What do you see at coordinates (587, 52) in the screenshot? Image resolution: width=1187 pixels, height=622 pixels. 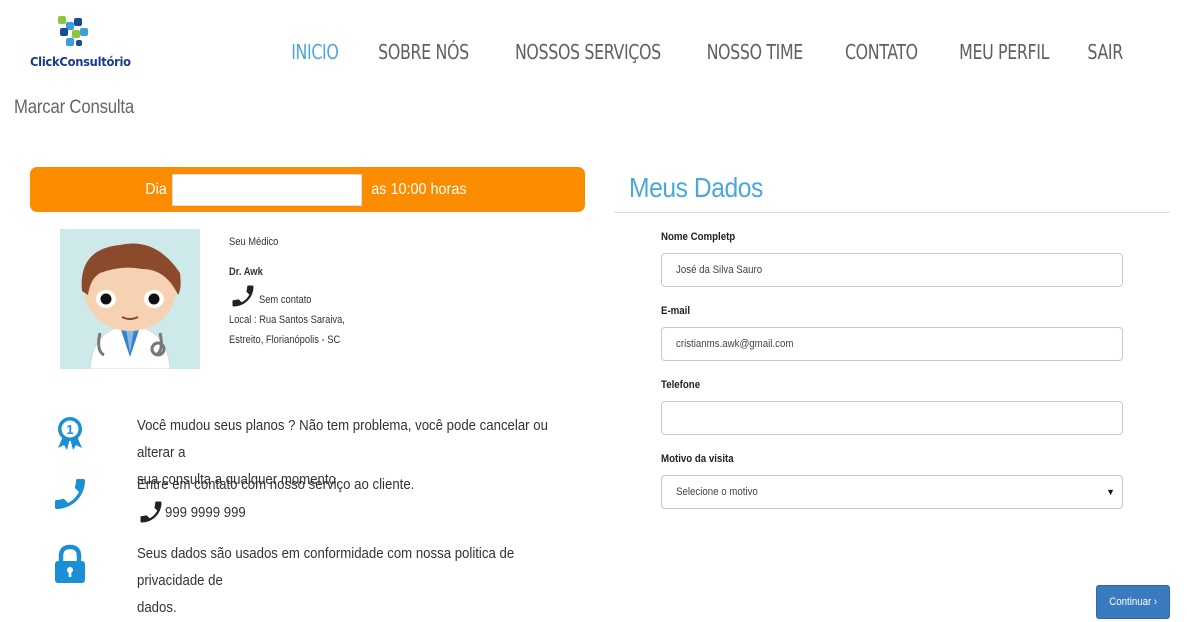 I see `nav-item-nossos-servicos: NOSSOS SERVIÇOS` at bounding box center [587, 52].